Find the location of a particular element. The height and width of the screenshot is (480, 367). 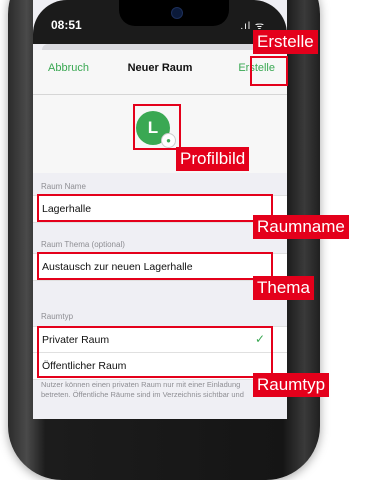

room-topic-label: Raum Thema (optional) is located at coordinates (83, 244).